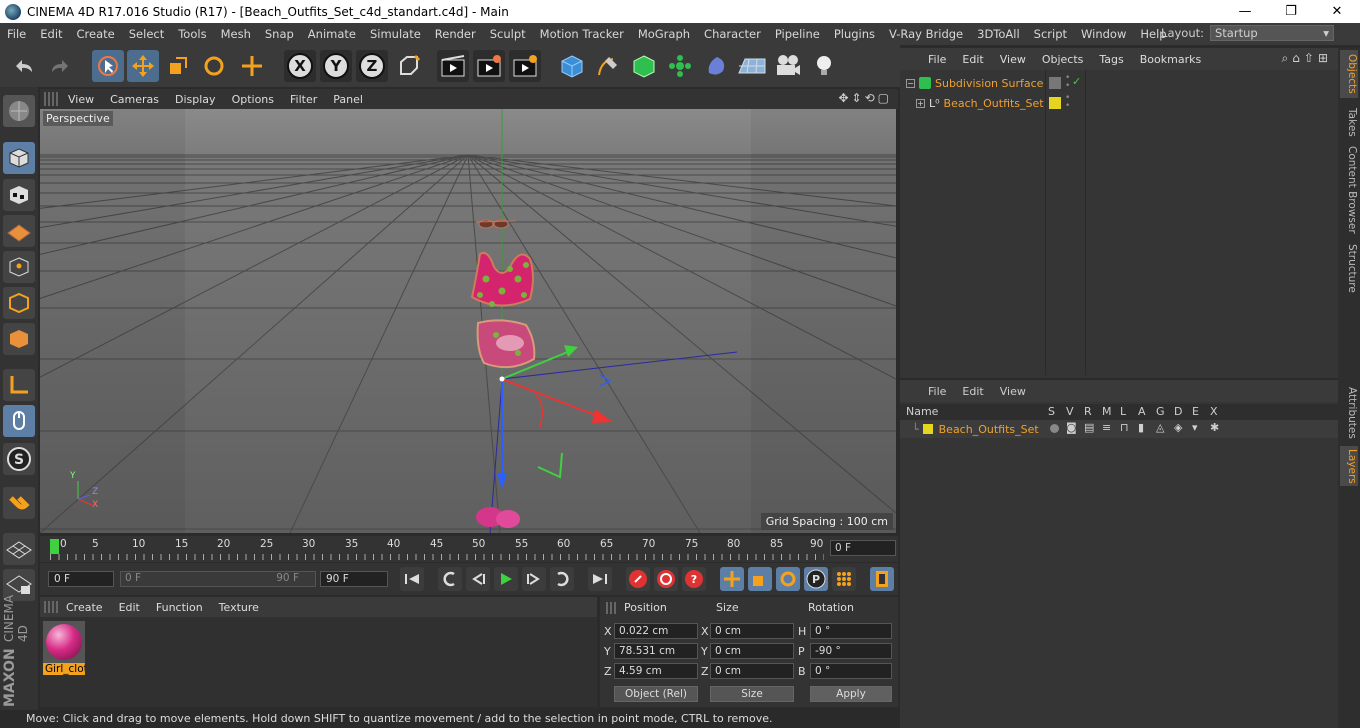 The width and height of the screenshot is (1360, 728). What do you see at coordinates (1050, 34) in the screenshot?
I see `menu-script: Script` at bounding box center [1050, 34].